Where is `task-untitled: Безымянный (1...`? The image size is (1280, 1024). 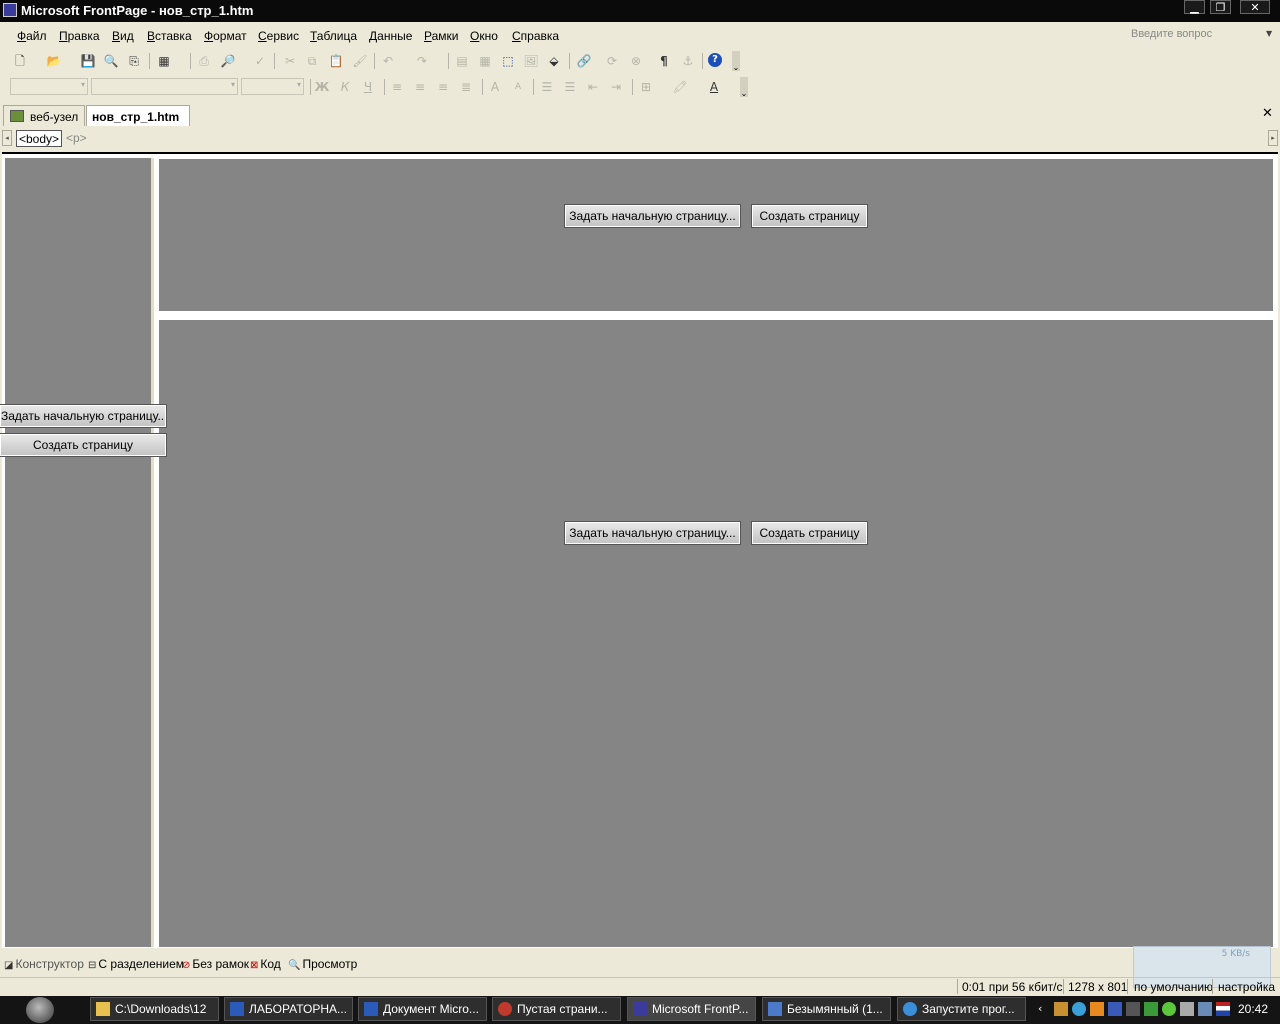
task-untitled: Безымянный (1... is located at coordinates (826, 1009).